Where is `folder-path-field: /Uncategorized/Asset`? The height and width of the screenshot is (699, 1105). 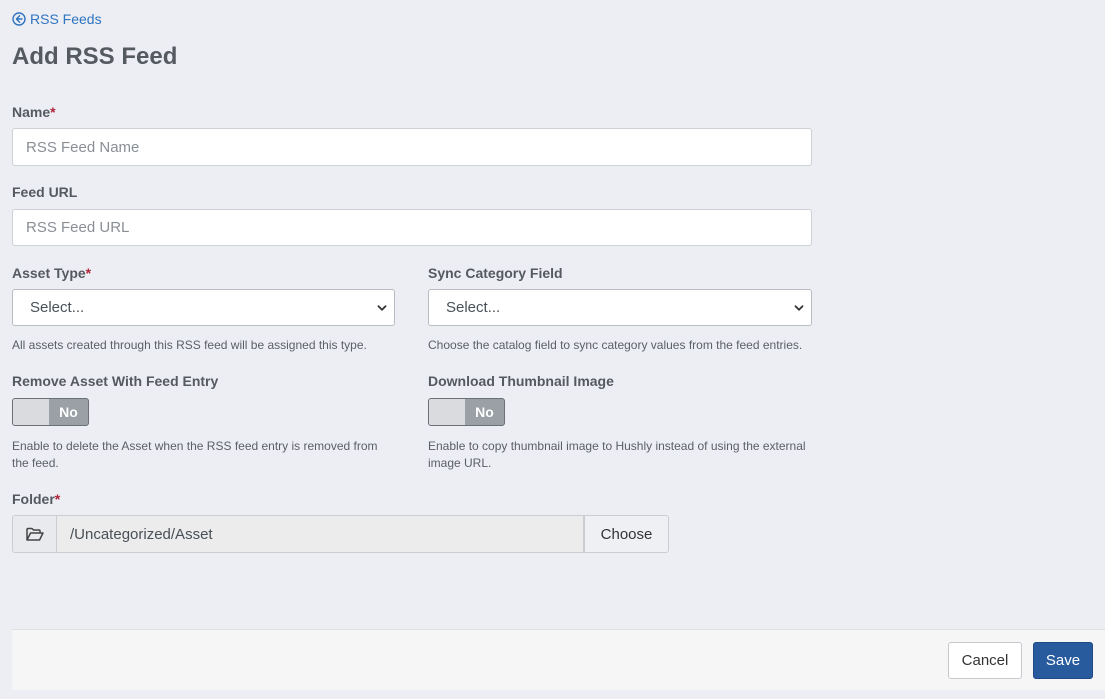 folder-path-field: /Uncategorized/Asset is located at coordinates (320, 534).